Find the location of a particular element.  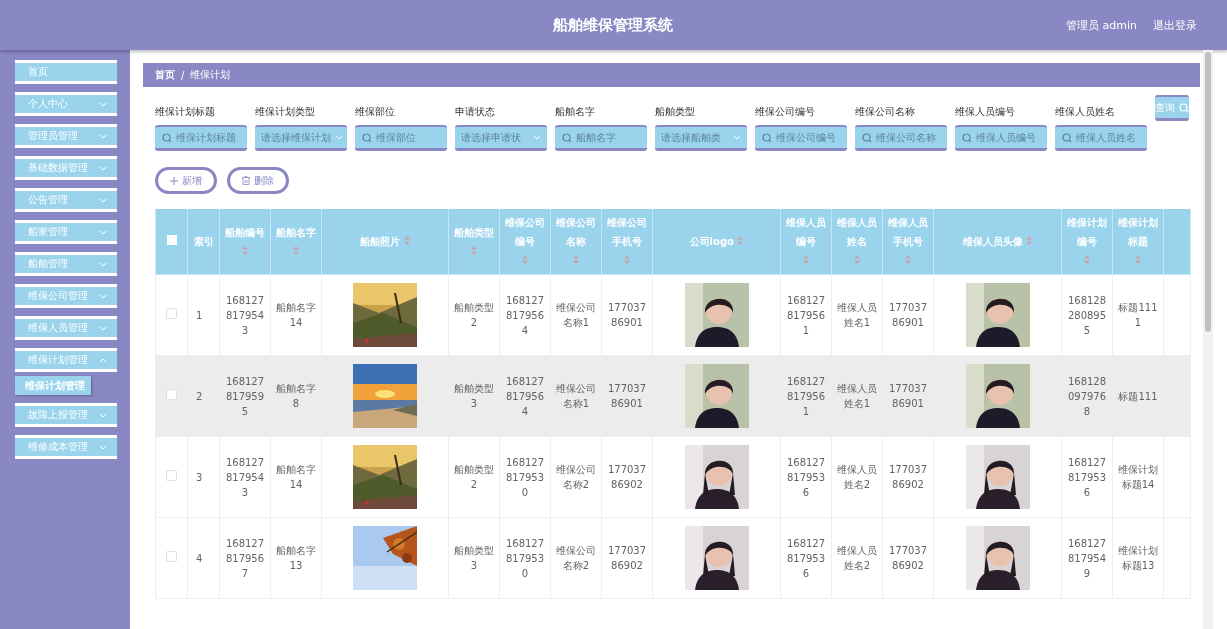

filter-label: 维保人员姓名 is located at coordinates (1085, 112).